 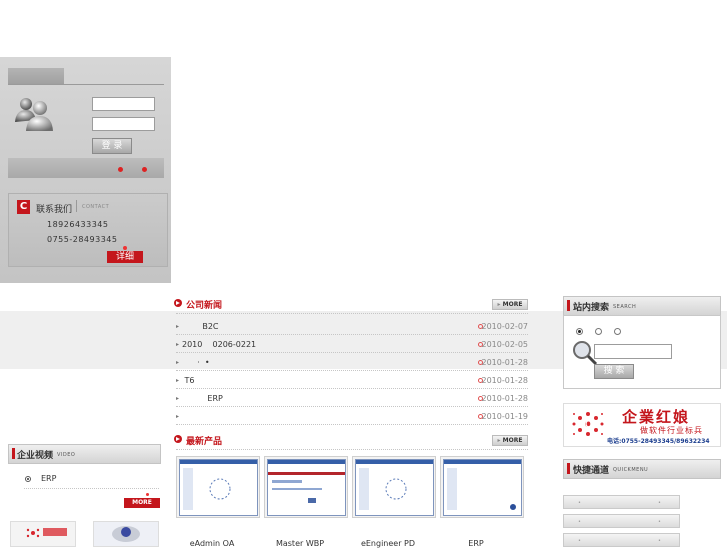 I want to click on jewel-icon, so click(x=126, y=534).